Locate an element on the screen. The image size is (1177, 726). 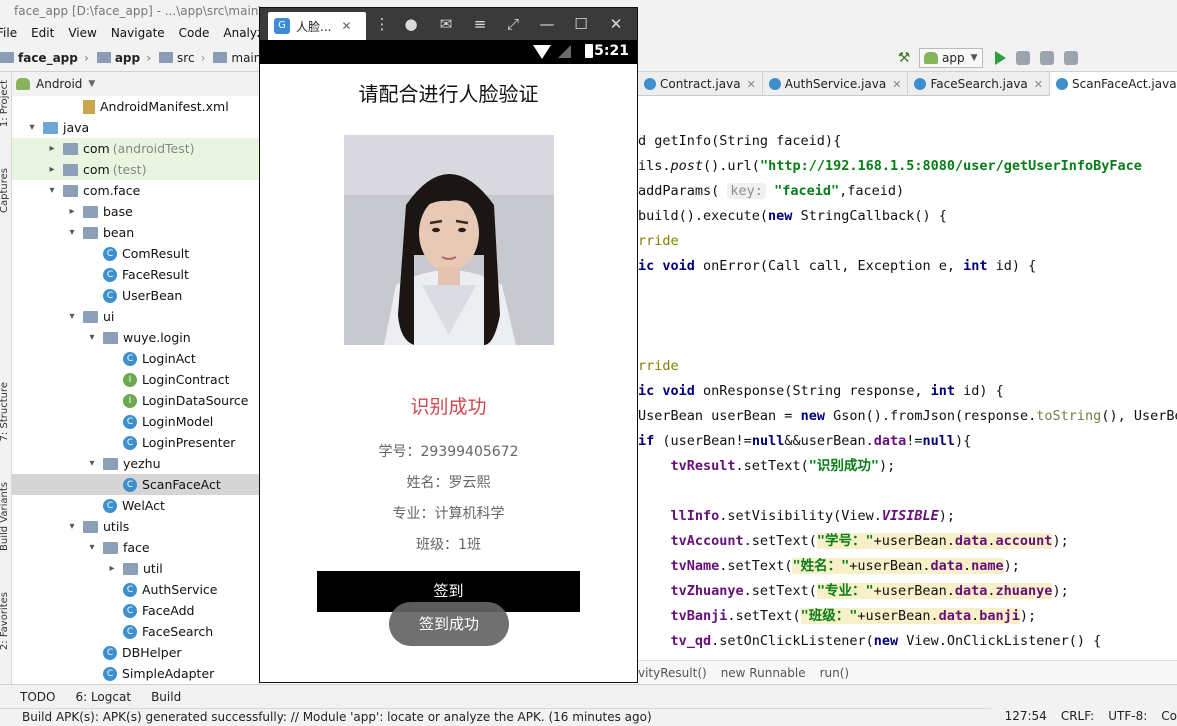
tree-item: AndroidManifest.xml is located at coordinates (135, 106).